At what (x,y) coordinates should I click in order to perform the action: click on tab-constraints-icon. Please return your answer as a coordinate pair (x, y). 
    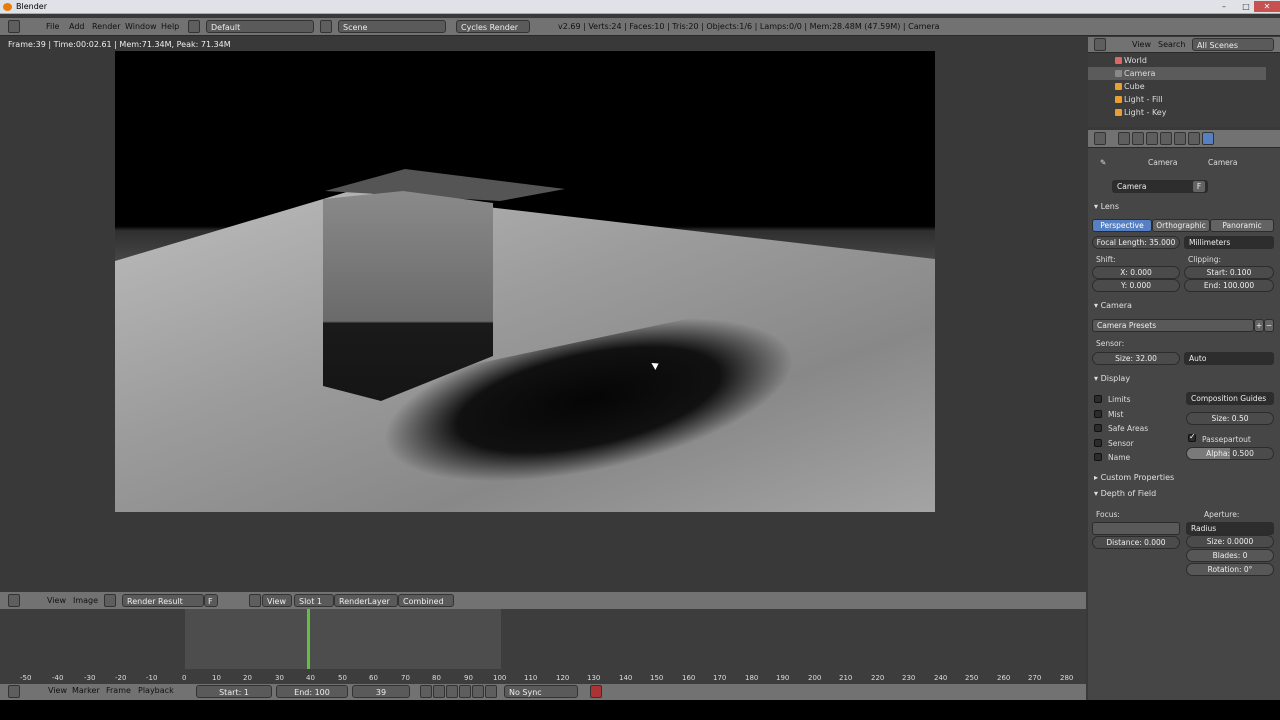
    Looking at the image, I should click on (1194, 138).